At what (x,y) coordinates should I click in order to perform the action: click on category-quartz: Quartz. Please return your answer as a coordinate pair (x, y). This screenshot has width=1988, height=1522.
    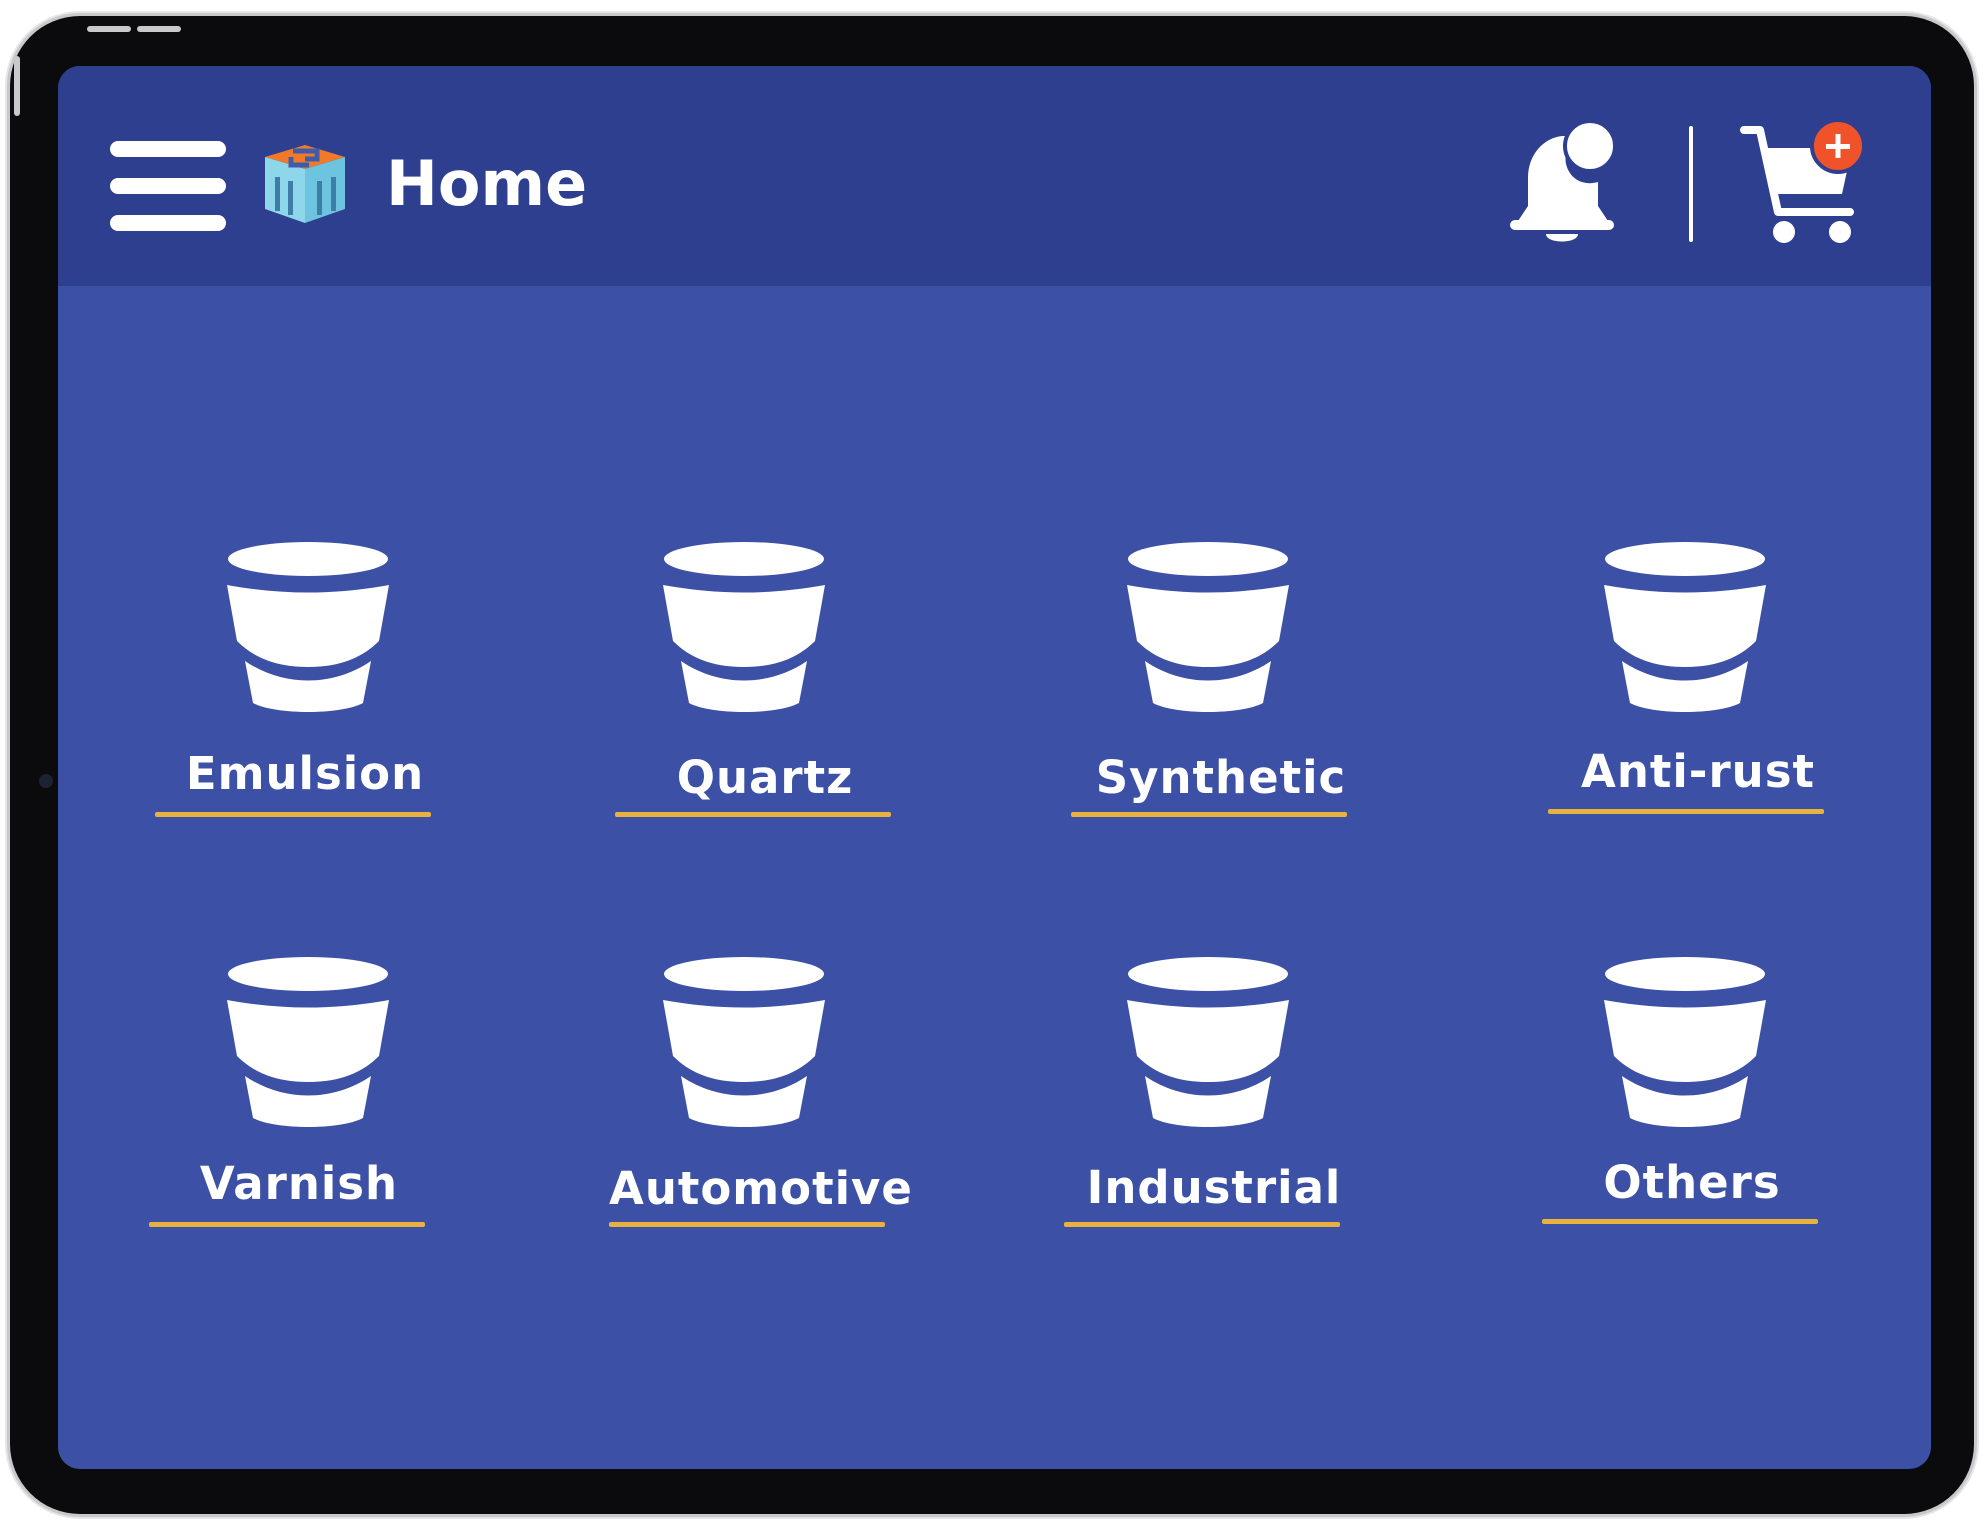
    Looking at the image, I should click on (765, 686).